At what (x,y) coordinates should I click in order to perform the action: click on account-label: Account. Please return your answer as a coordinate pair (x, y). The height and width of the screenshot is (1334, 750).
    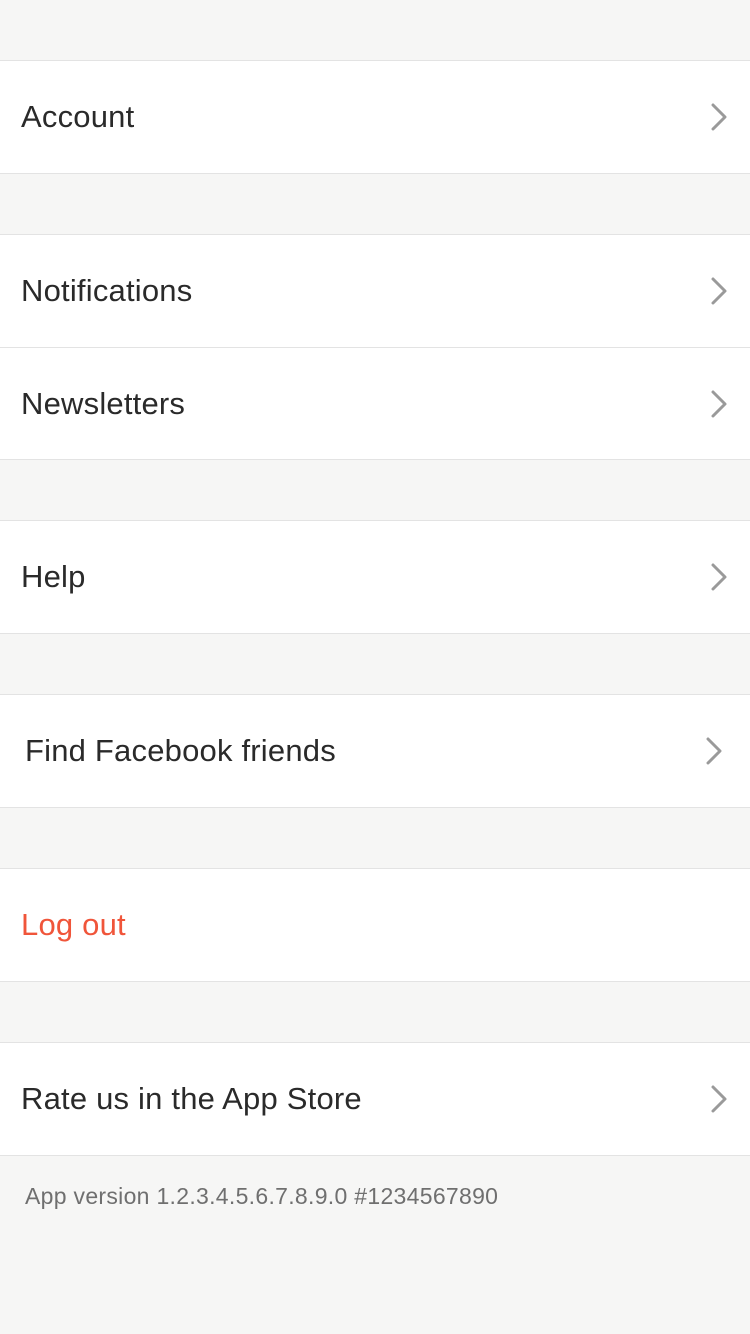
    Looking at the image, I should click on (78, 116).